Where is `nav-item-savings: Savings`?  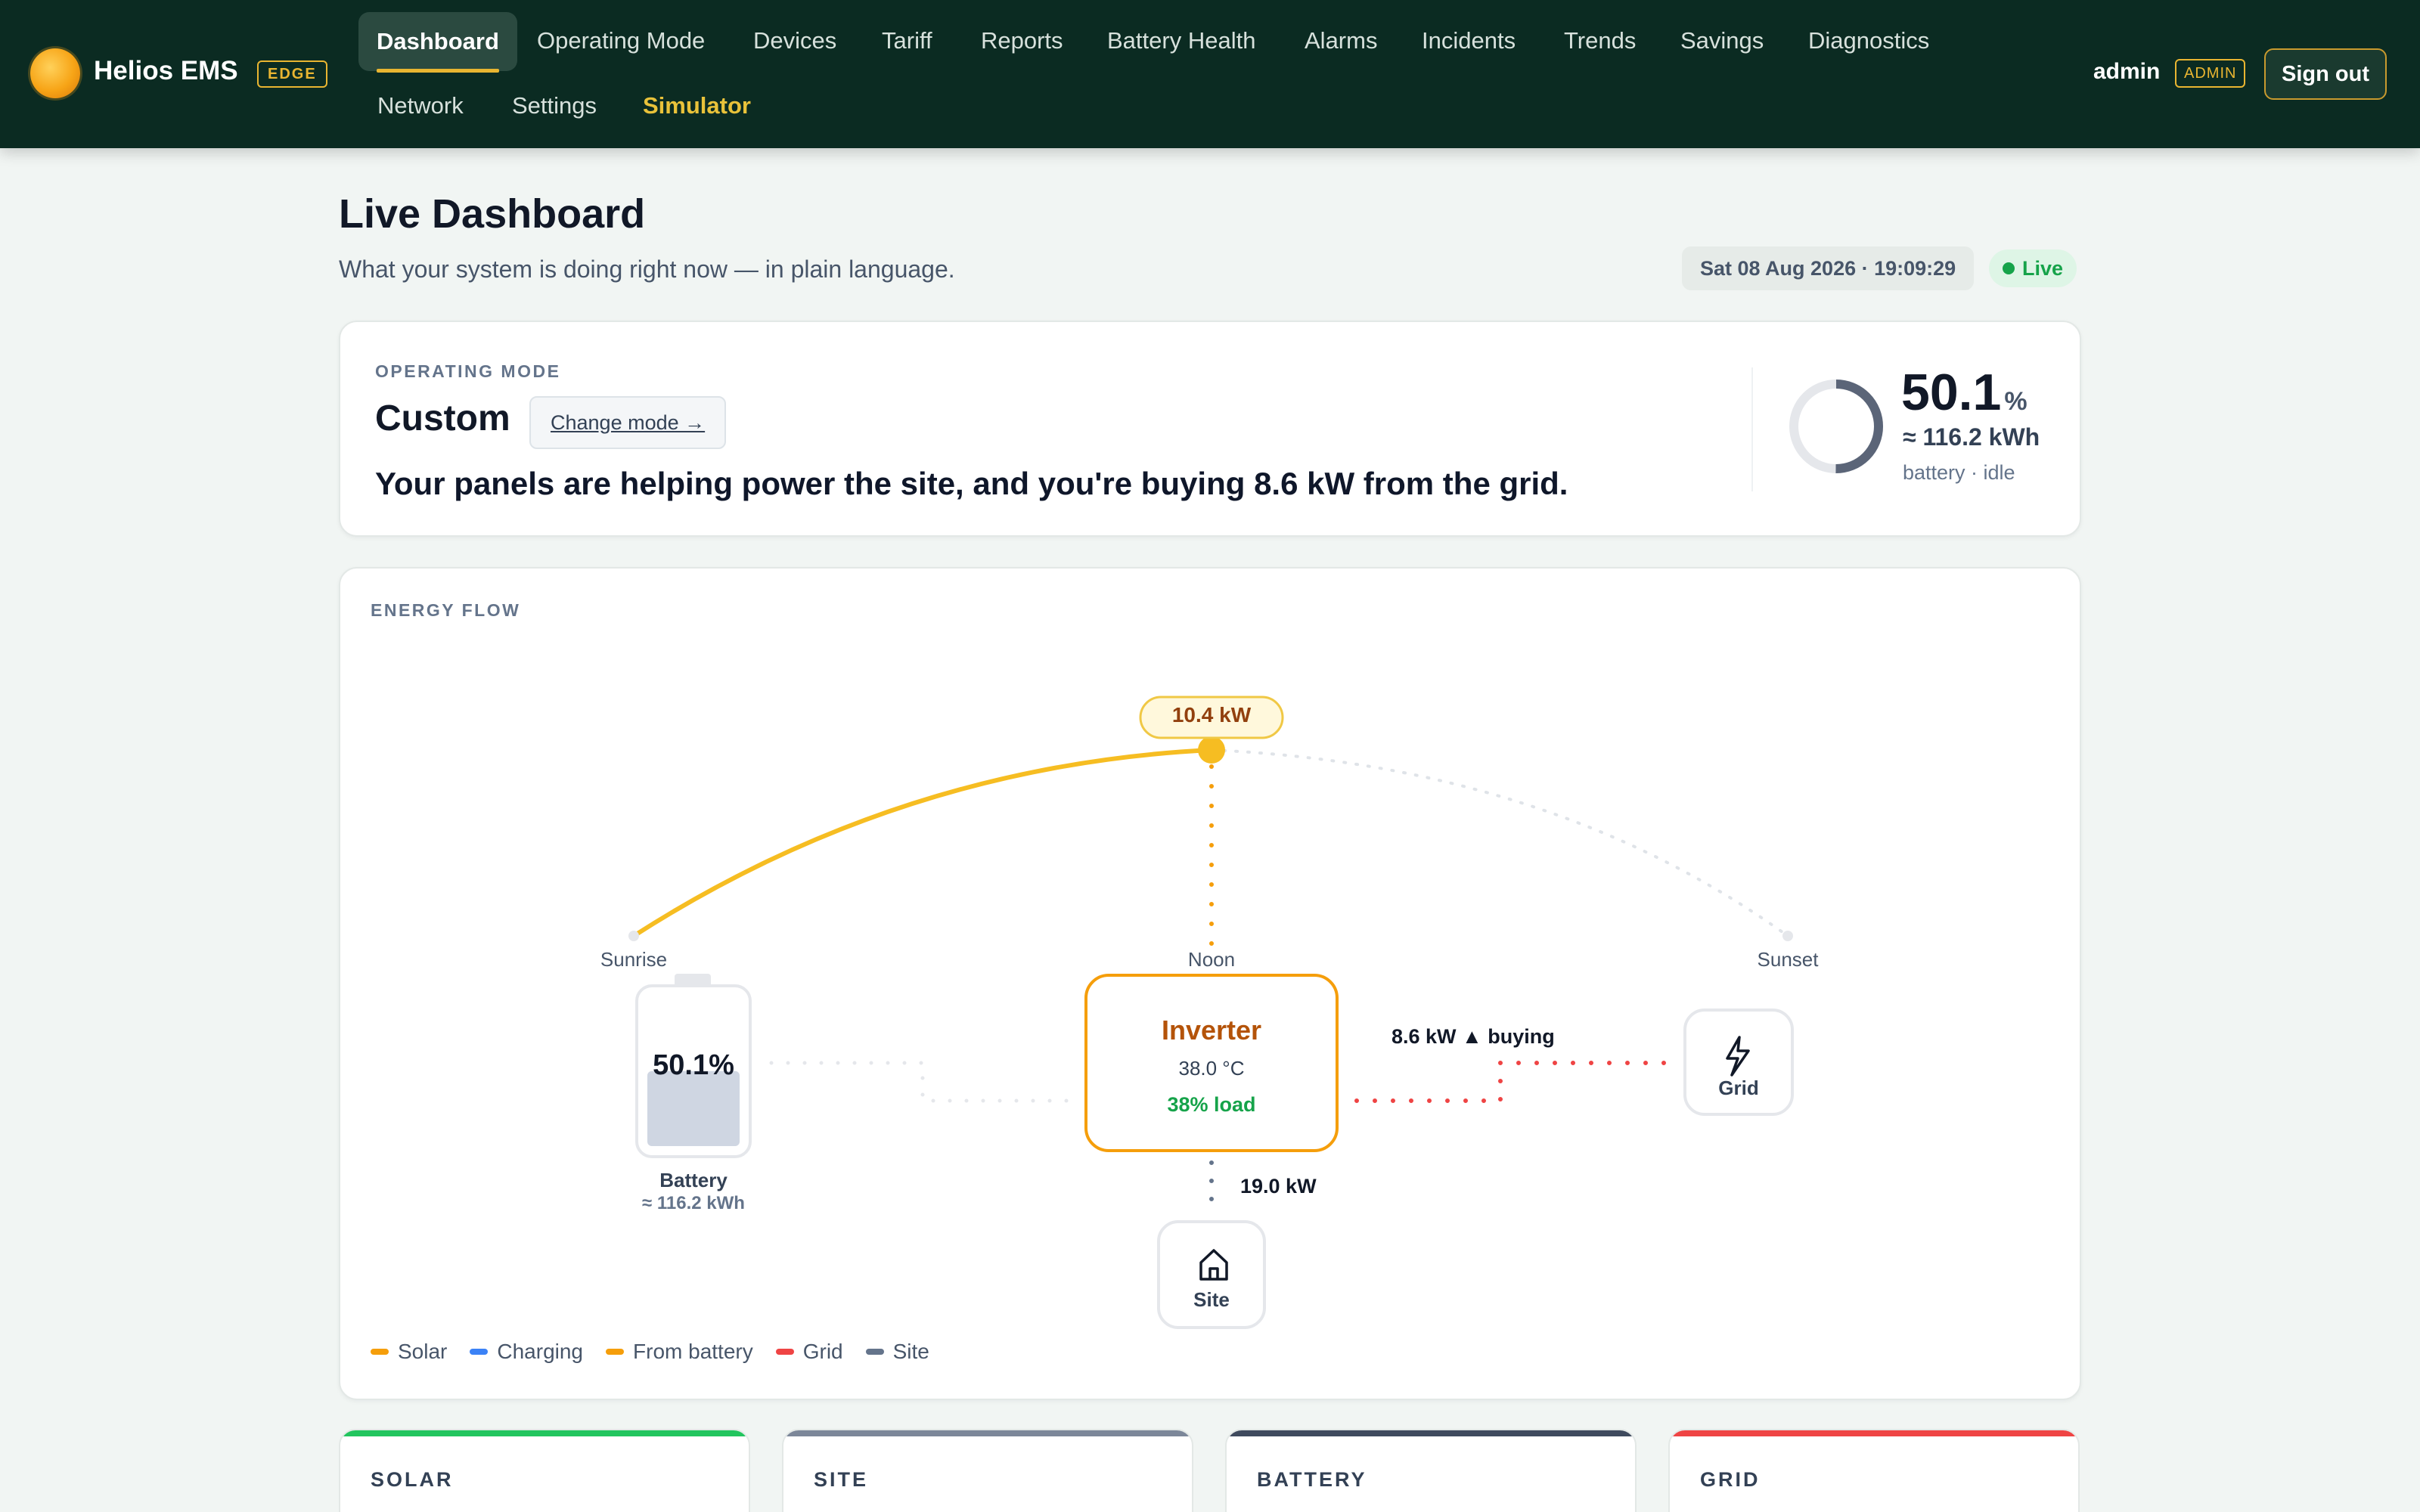 nav-item-savings: Savings is located at coordinates (1722, 40).